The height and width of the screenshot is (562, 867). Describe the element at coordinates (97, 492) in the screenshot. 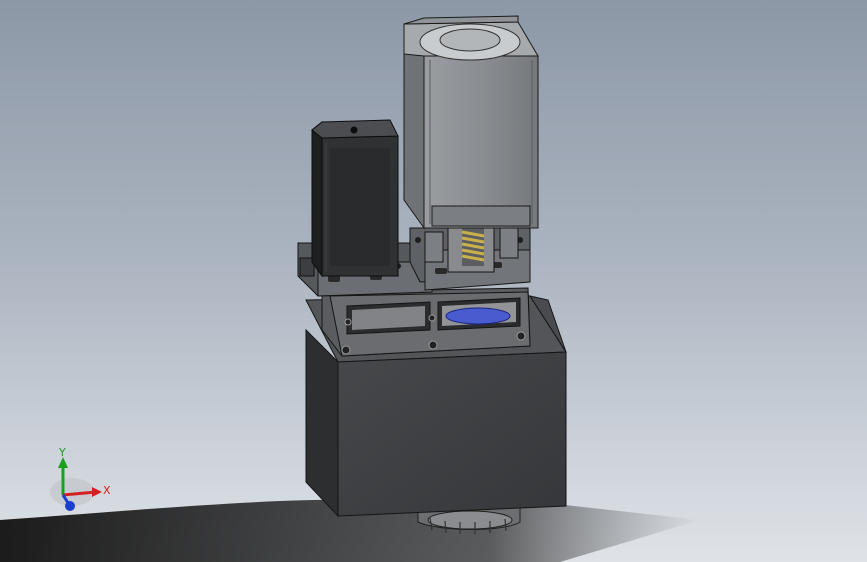

I see `x-axis-arrow-icon` at that location.